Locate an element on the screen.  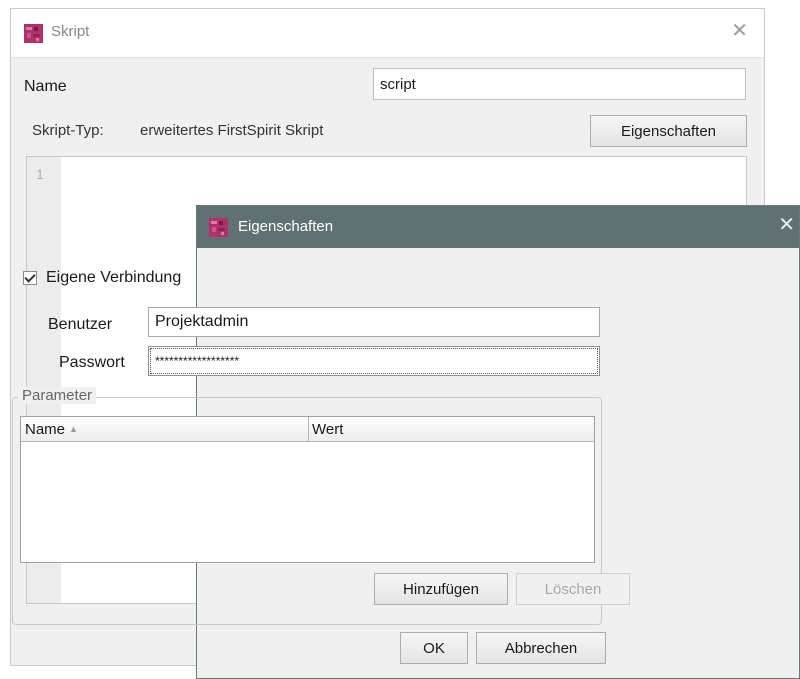
own-connection-label: Eigene Verbindung is located at coordinates (114, 277).